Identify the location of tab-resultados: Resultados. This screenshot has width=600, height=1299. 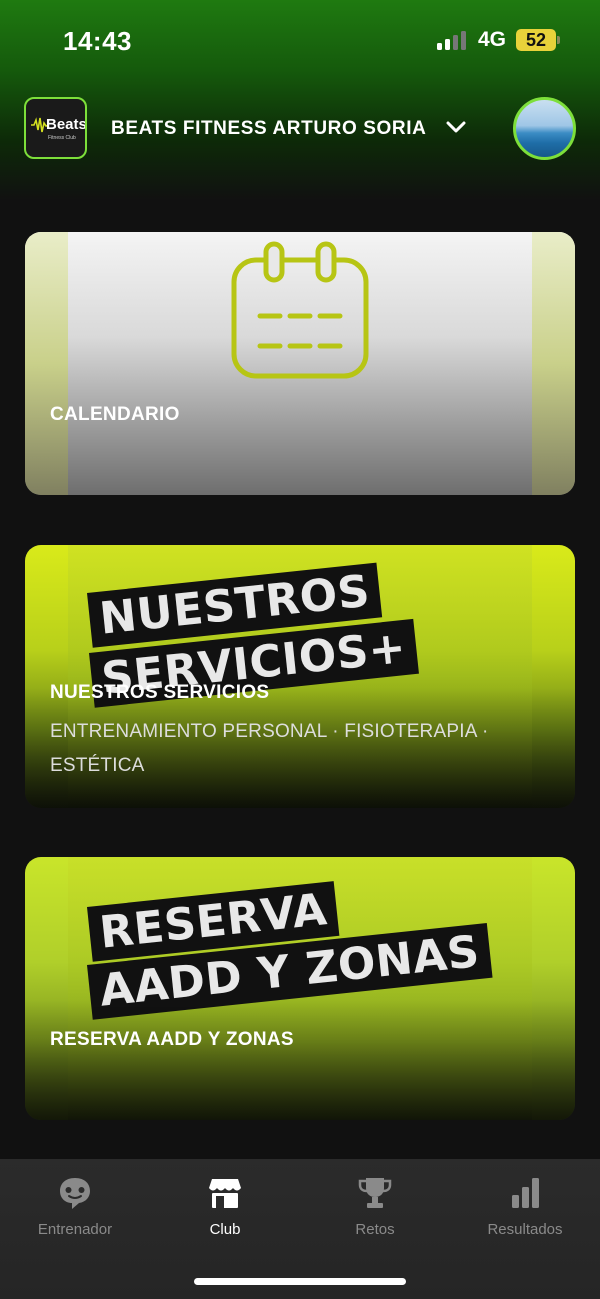
(525, 1209).